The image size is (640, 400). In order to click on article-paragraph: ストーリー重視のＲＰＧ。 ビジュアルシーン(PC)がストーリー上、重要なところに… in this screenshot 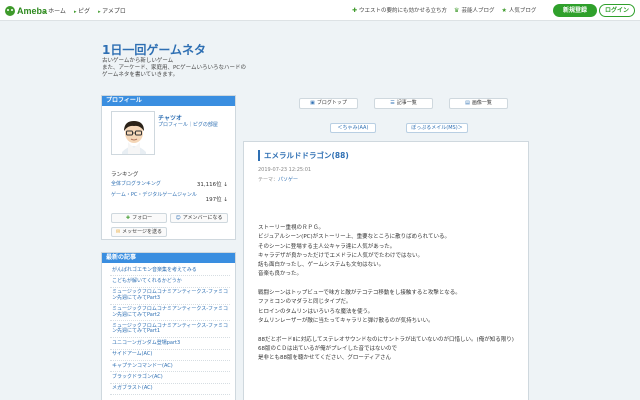, I will do `click(354, 251)`.